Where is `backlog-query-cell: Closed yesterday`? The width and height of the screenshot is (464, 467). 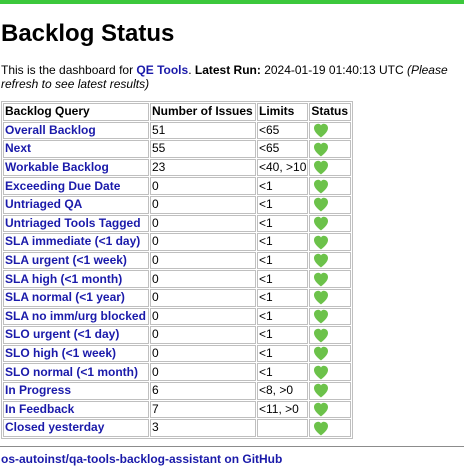
backlog-query-cell: Closed yesterday is located at coordinates (76, 428).